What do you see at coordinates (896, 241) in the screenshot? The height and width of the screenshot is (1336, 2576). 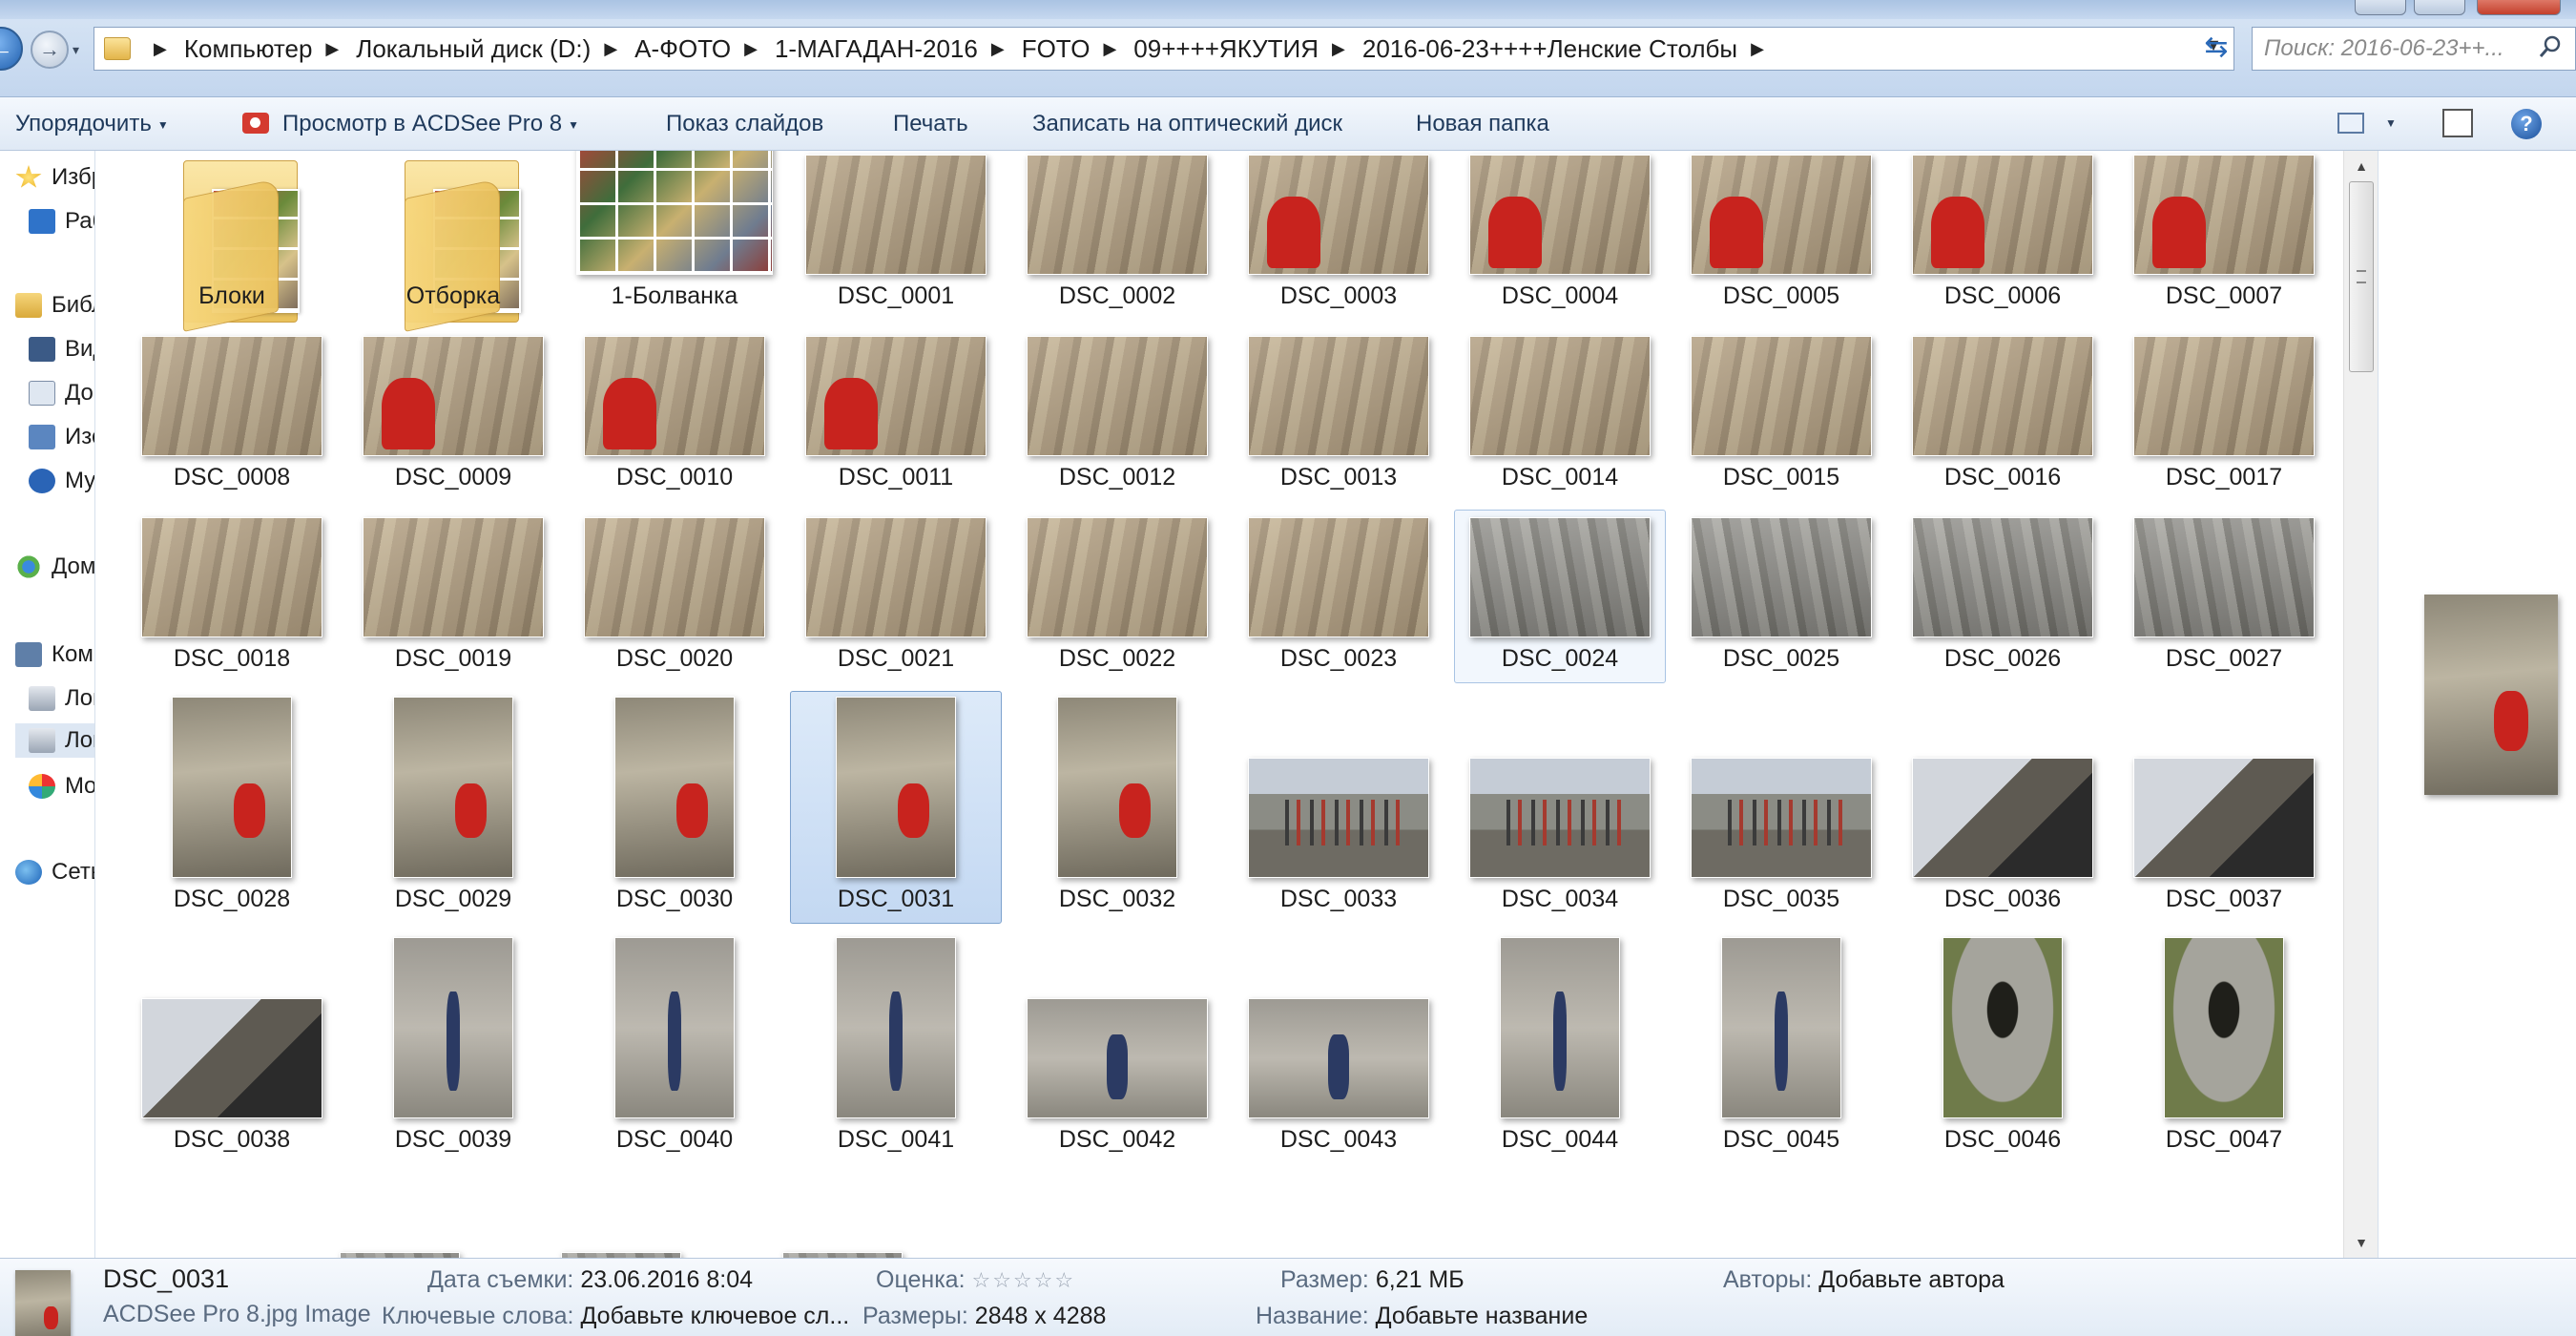 I see `file-item: DSC_0001` at bounding box center [896, 241].